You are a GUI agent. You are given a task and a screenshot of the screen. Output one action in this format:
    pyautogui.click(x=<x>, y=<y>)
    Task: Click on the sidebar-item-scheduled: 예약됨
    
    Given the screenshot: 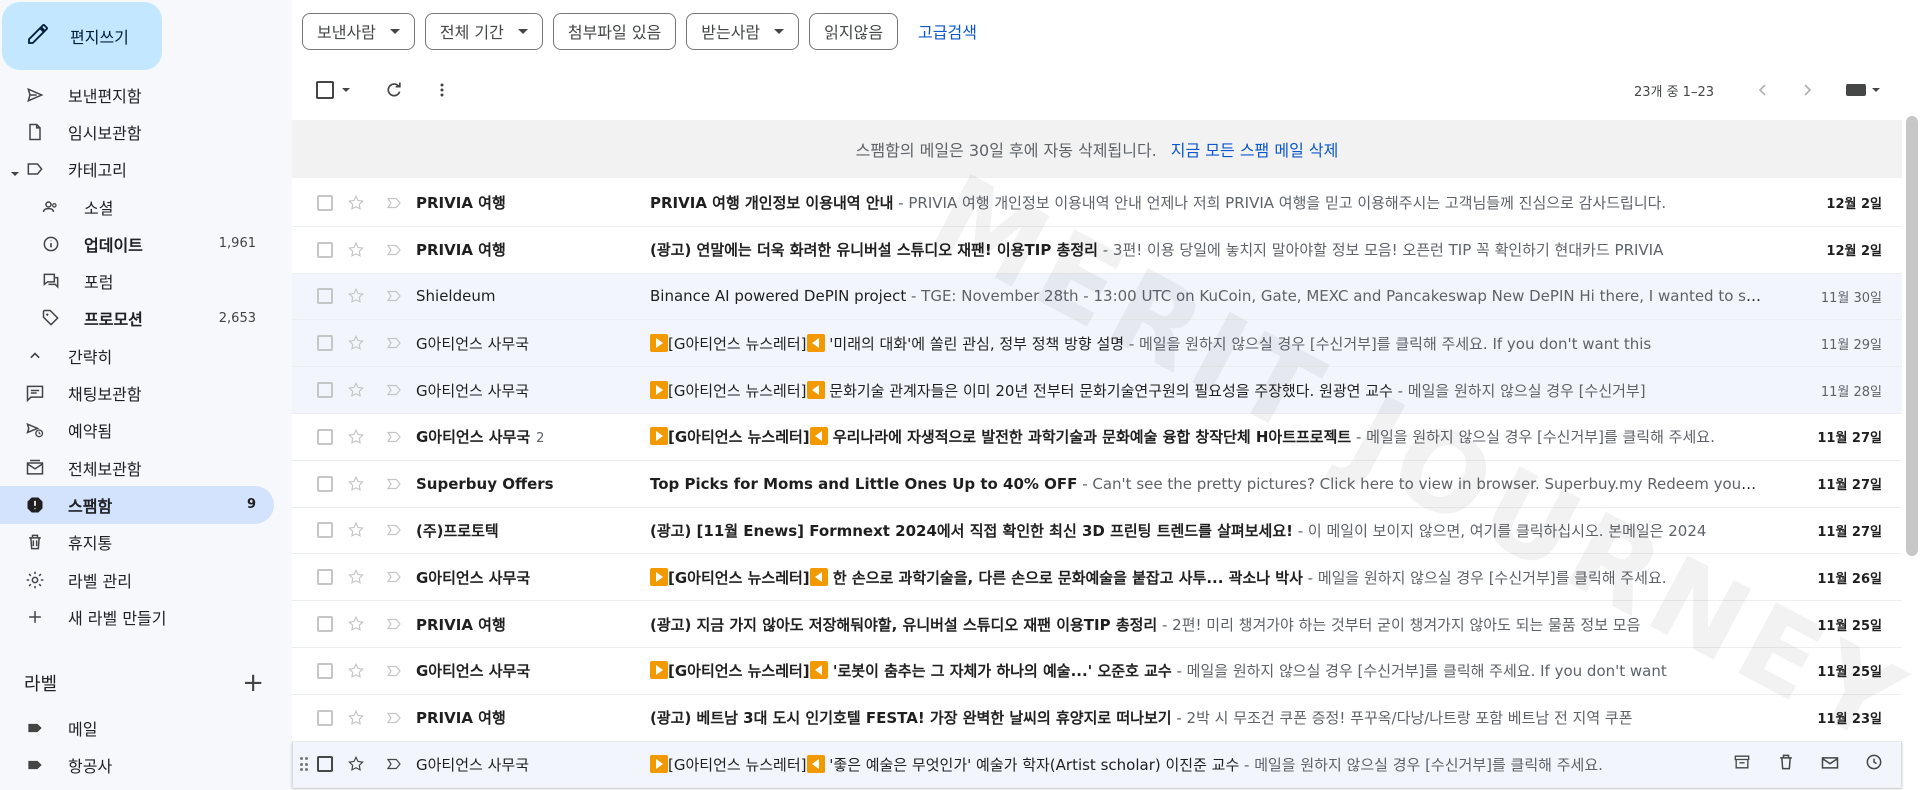 What is the action you would take?
    pyautogui.click(x=137, y=430)
    